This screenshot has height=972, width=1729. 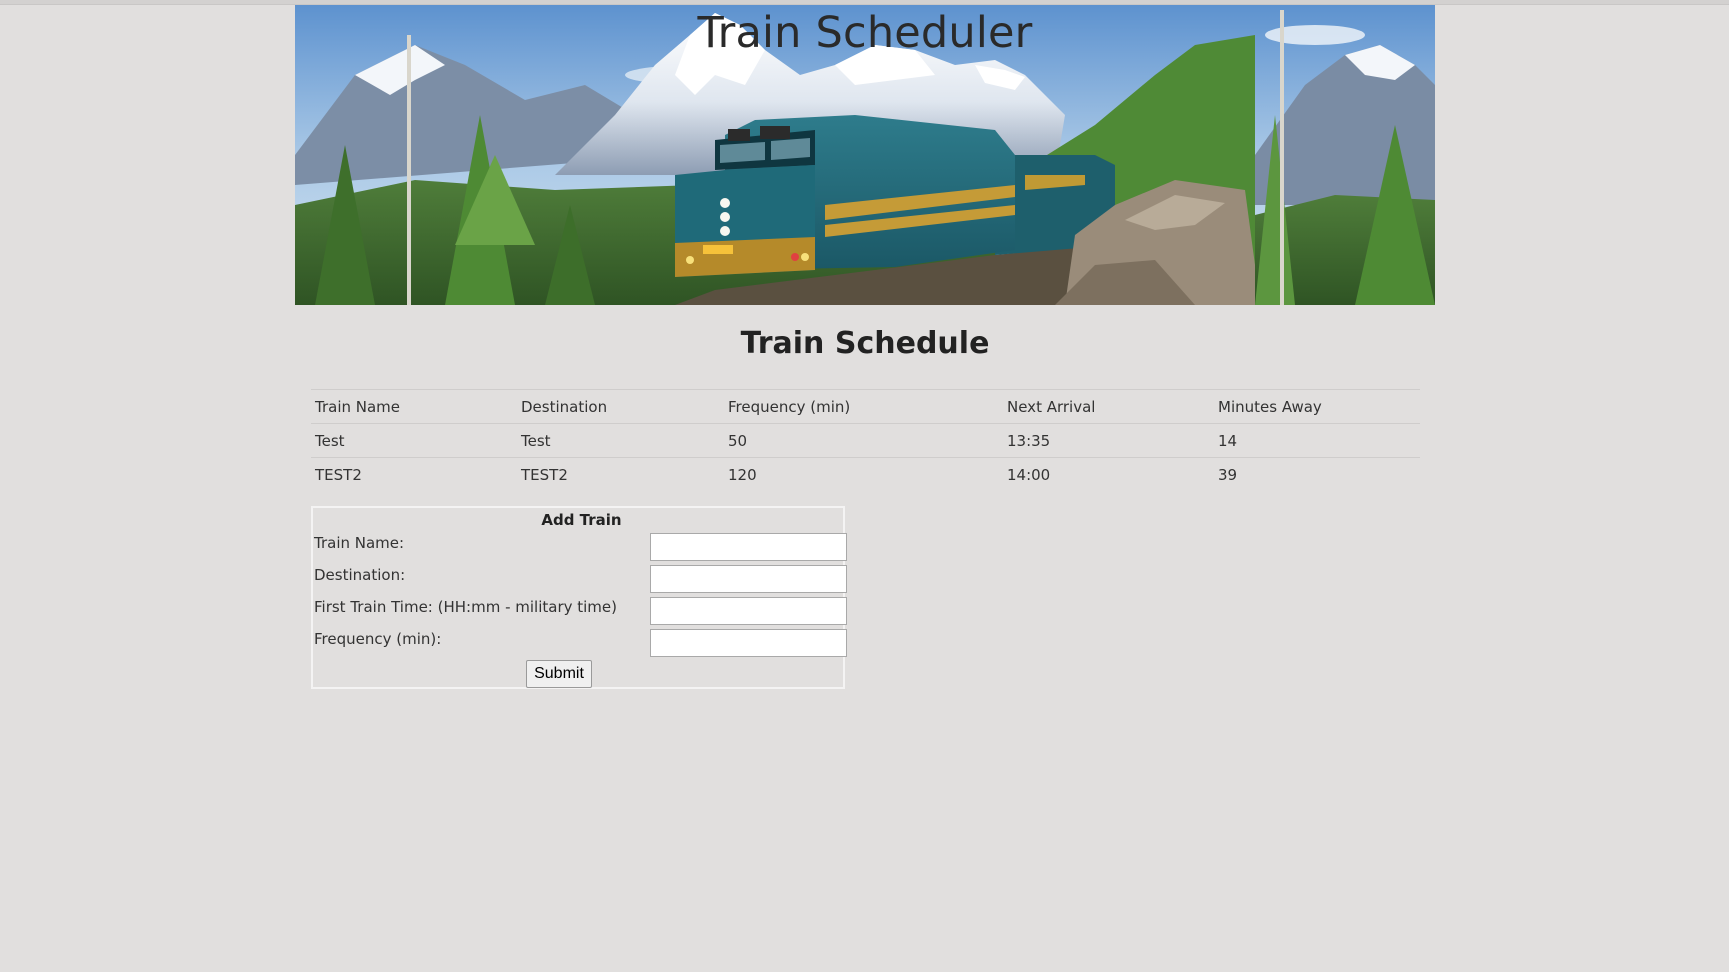 I want to click on cell-train-name: TEST2, so click(x=414, y=474).